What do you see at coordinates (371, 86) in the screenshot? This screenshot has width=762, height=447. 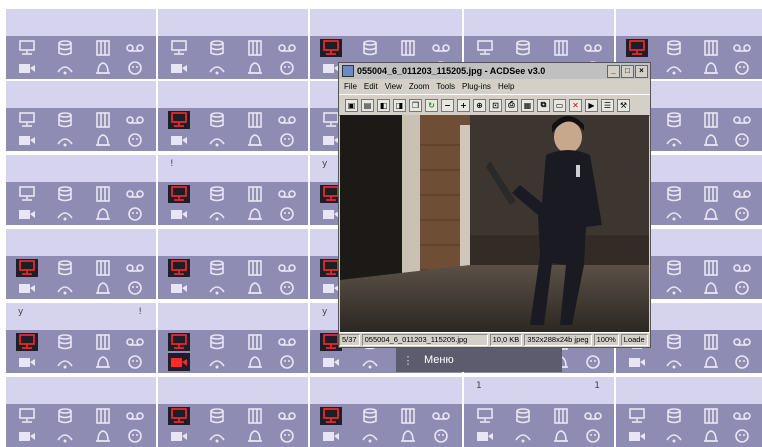 I see `menu-edit: Edit` at bounding box center [371, 86].